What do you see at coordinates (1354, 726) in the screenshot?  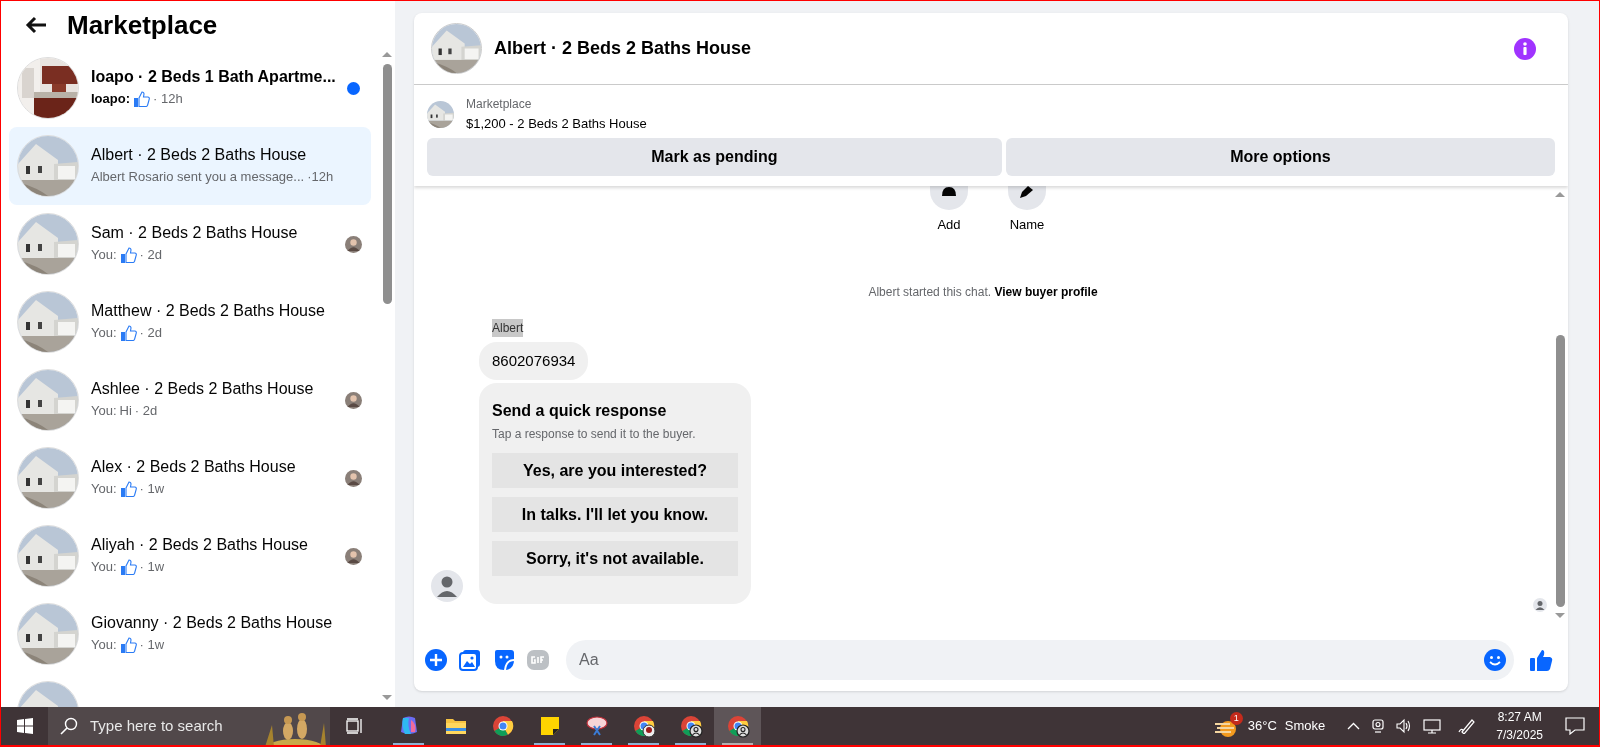 I see `chevron-up-icon` at bounding box center [1354, 726].